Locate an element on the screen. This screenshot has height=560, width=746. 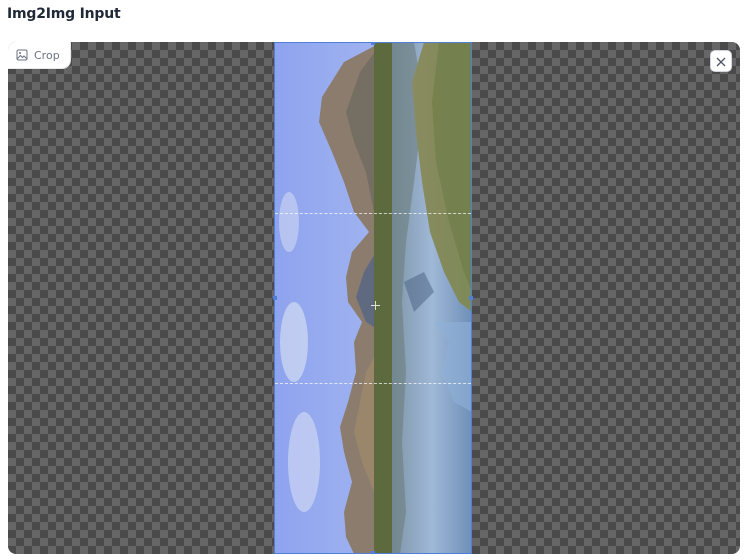
crop-tool-button: Crop is located at coordinates (39, 55).